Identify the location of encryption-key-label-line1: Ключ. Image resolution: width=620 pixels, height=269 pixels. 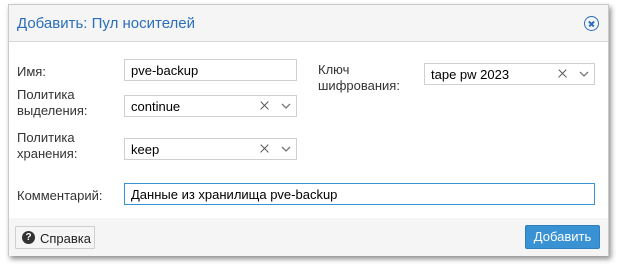
(334, 69).